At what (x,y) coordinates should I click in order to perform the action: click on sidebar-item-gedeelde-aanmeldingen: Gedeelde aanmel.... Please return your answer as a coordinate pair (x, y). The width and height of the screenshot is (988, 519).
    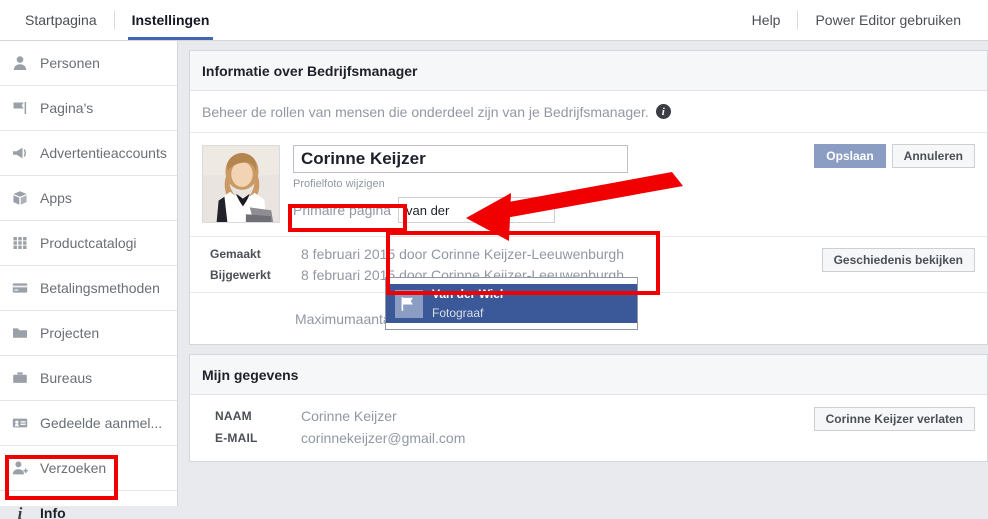
    Looking at the image, I should click on (88, 423).